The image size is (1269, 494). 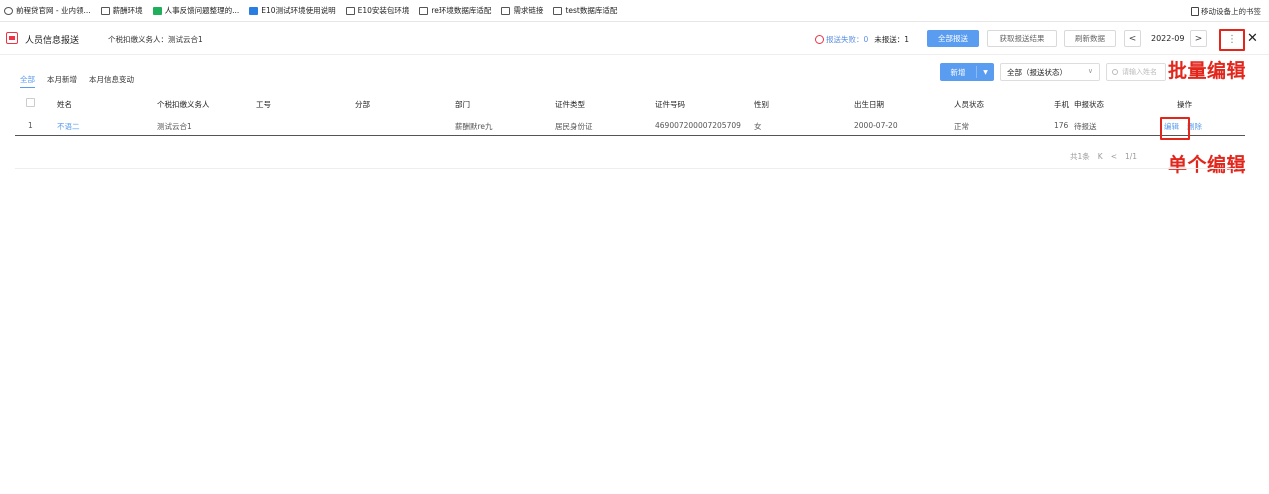 I want to click on col-status: 人员状态, so click(x=969, y=104).